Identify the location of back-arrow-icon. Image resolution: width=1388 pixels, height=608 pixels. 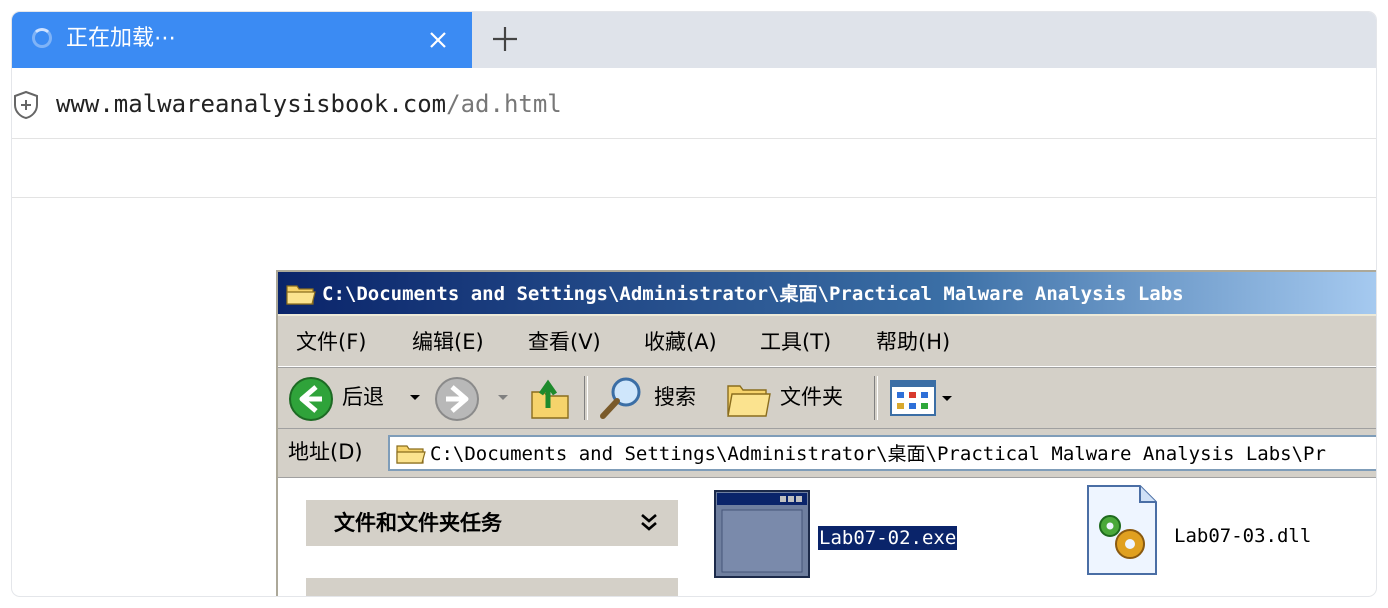
(311, 399).